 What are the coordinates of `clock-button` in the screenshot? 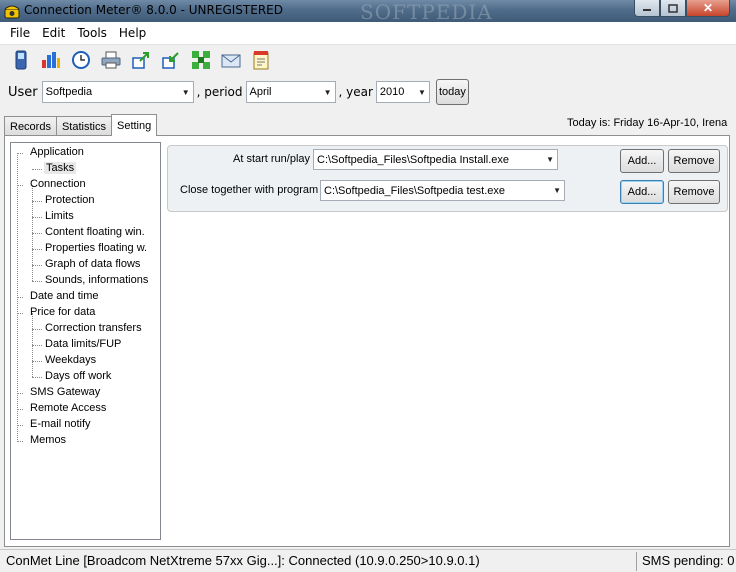 It's located at (81, 60).